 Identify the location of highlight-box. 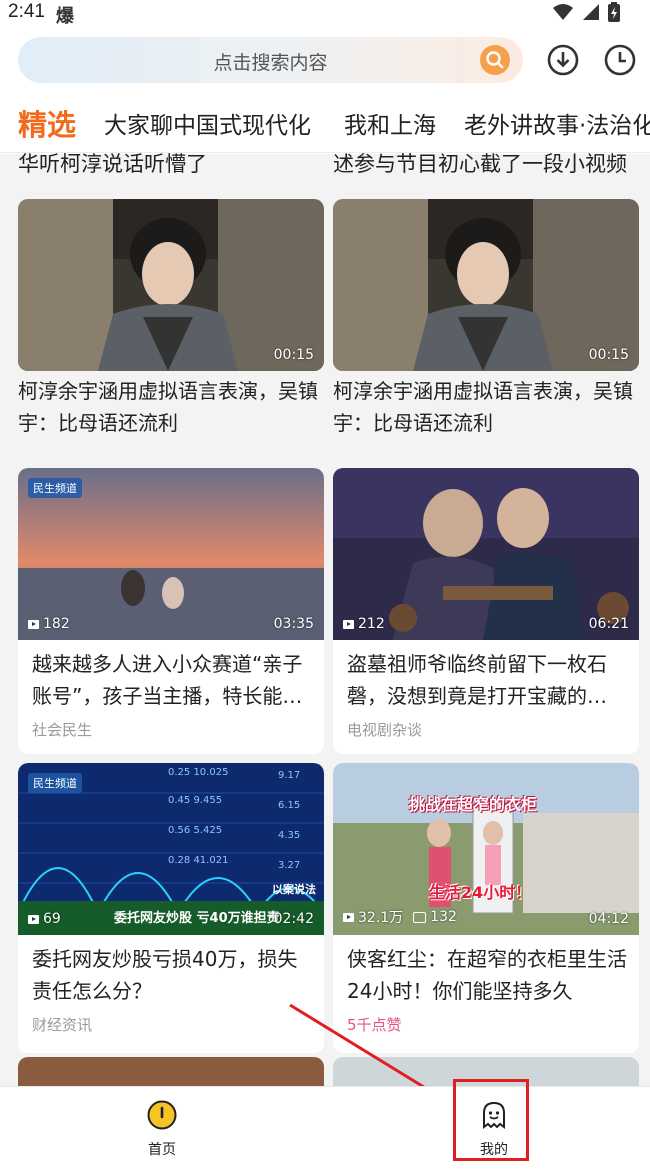
(491, 1120).